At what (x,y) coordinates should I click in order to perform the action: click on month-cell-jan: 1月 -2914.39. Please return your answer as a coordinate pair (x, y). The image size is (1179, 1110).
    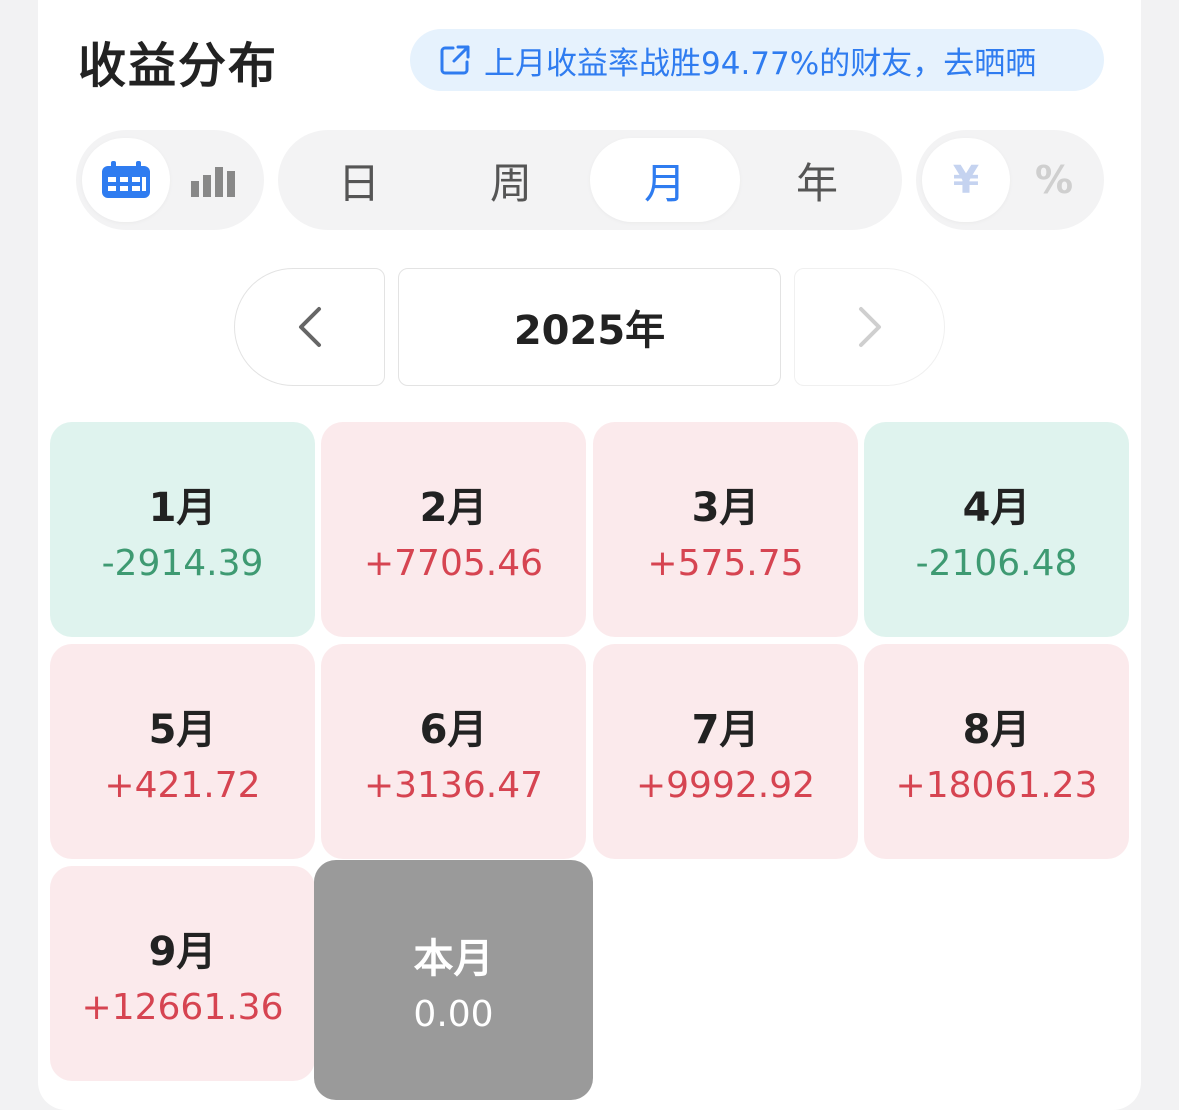
    Looking at the image, I should click on (182, 529).